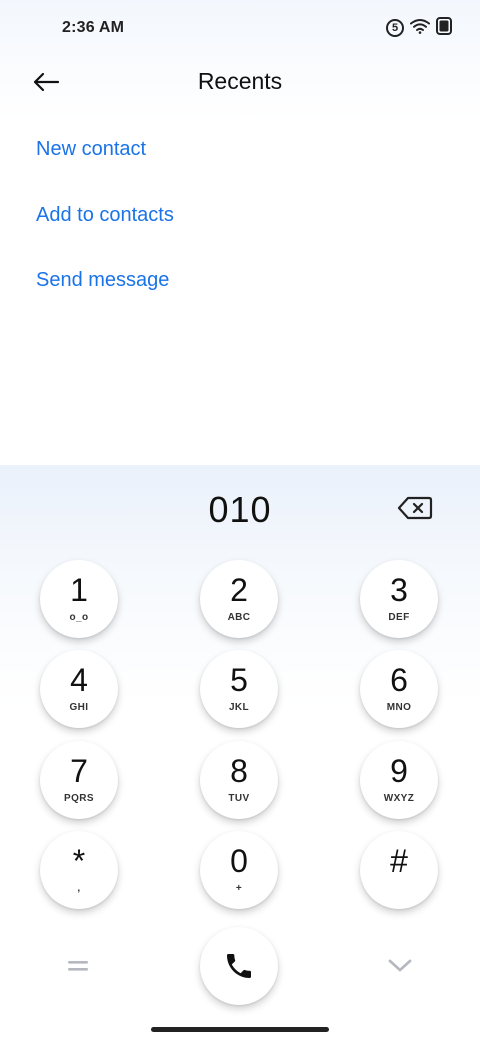 The height and width of the screenshot is (1040, 480). I want to click on key-0: 0 +, so click(239, 870).